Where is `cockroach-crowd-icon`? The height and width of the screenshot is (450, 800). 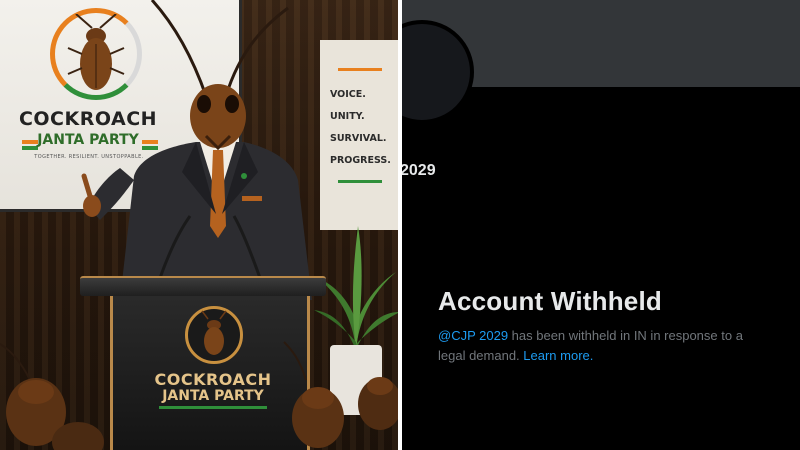 cockroach-crowd-icon is located at coordinates (200, 395).